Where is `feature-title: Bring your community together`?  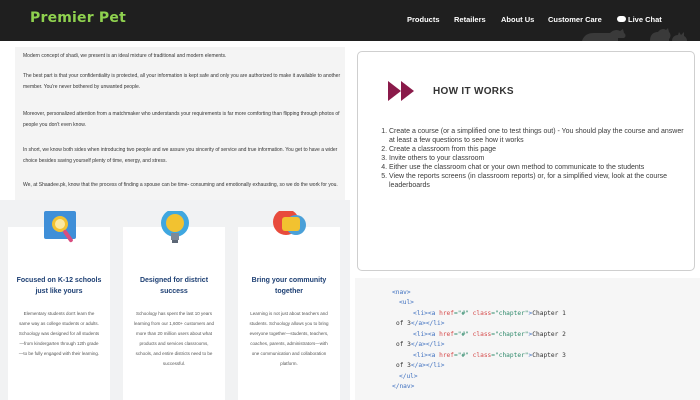
feature-title: Bring your community together is located at coordinates (289, 286).